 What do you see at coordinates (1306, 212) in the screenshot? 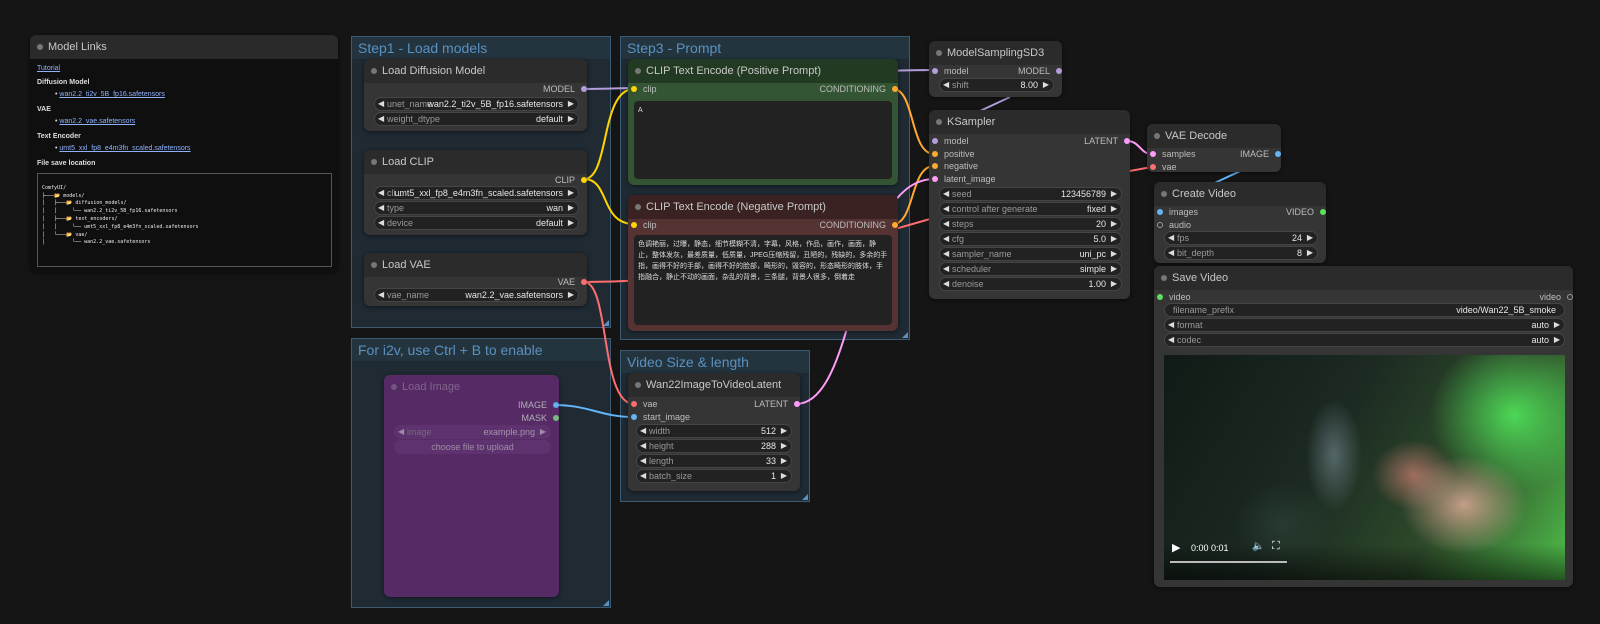
I see `output-video: VIDEO` at bounding box center [1306, 212].